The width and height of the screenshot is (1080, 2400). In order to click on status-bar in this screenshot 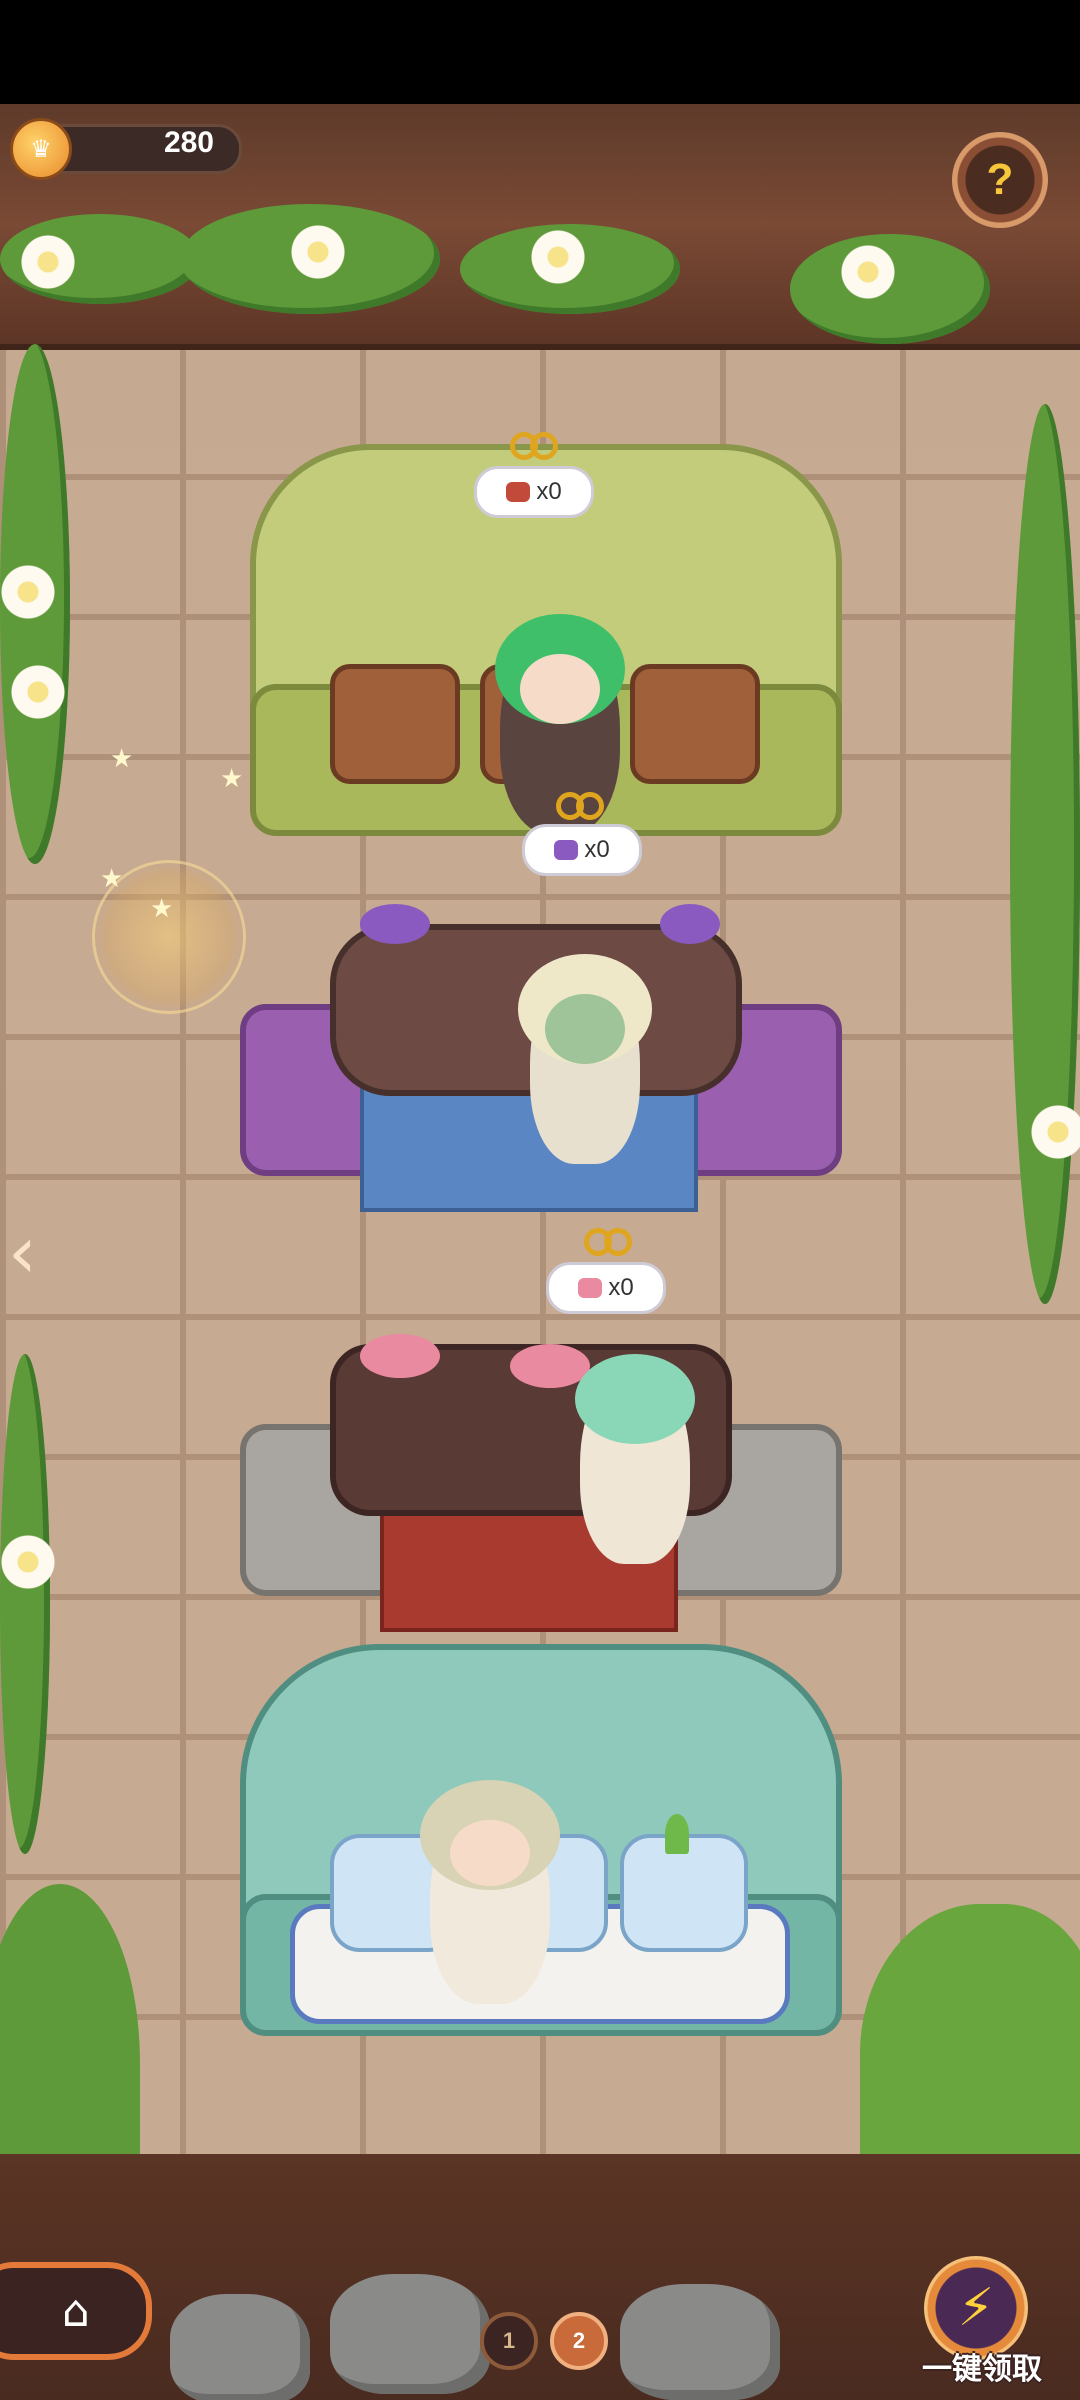, I will do `click(540, 52)`.